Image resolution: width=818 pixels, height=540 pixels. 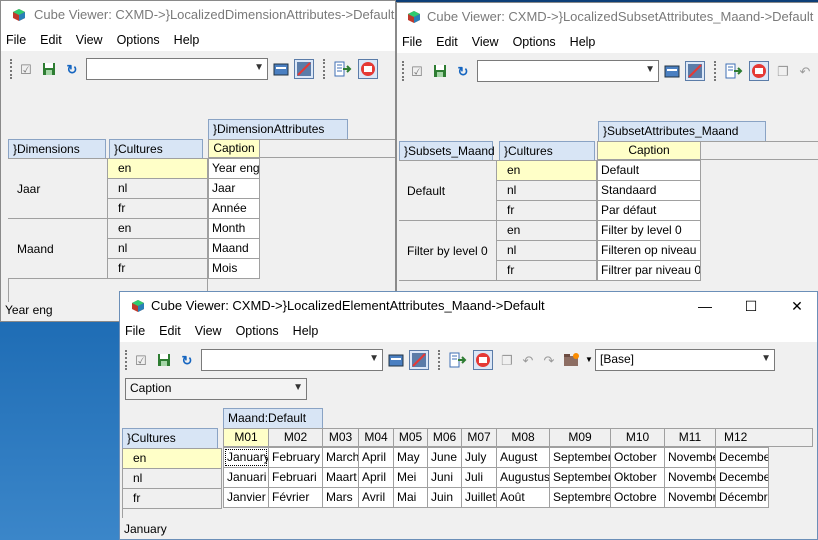 I want to click on data-cell: Augustus, so click(x=523, y=477).